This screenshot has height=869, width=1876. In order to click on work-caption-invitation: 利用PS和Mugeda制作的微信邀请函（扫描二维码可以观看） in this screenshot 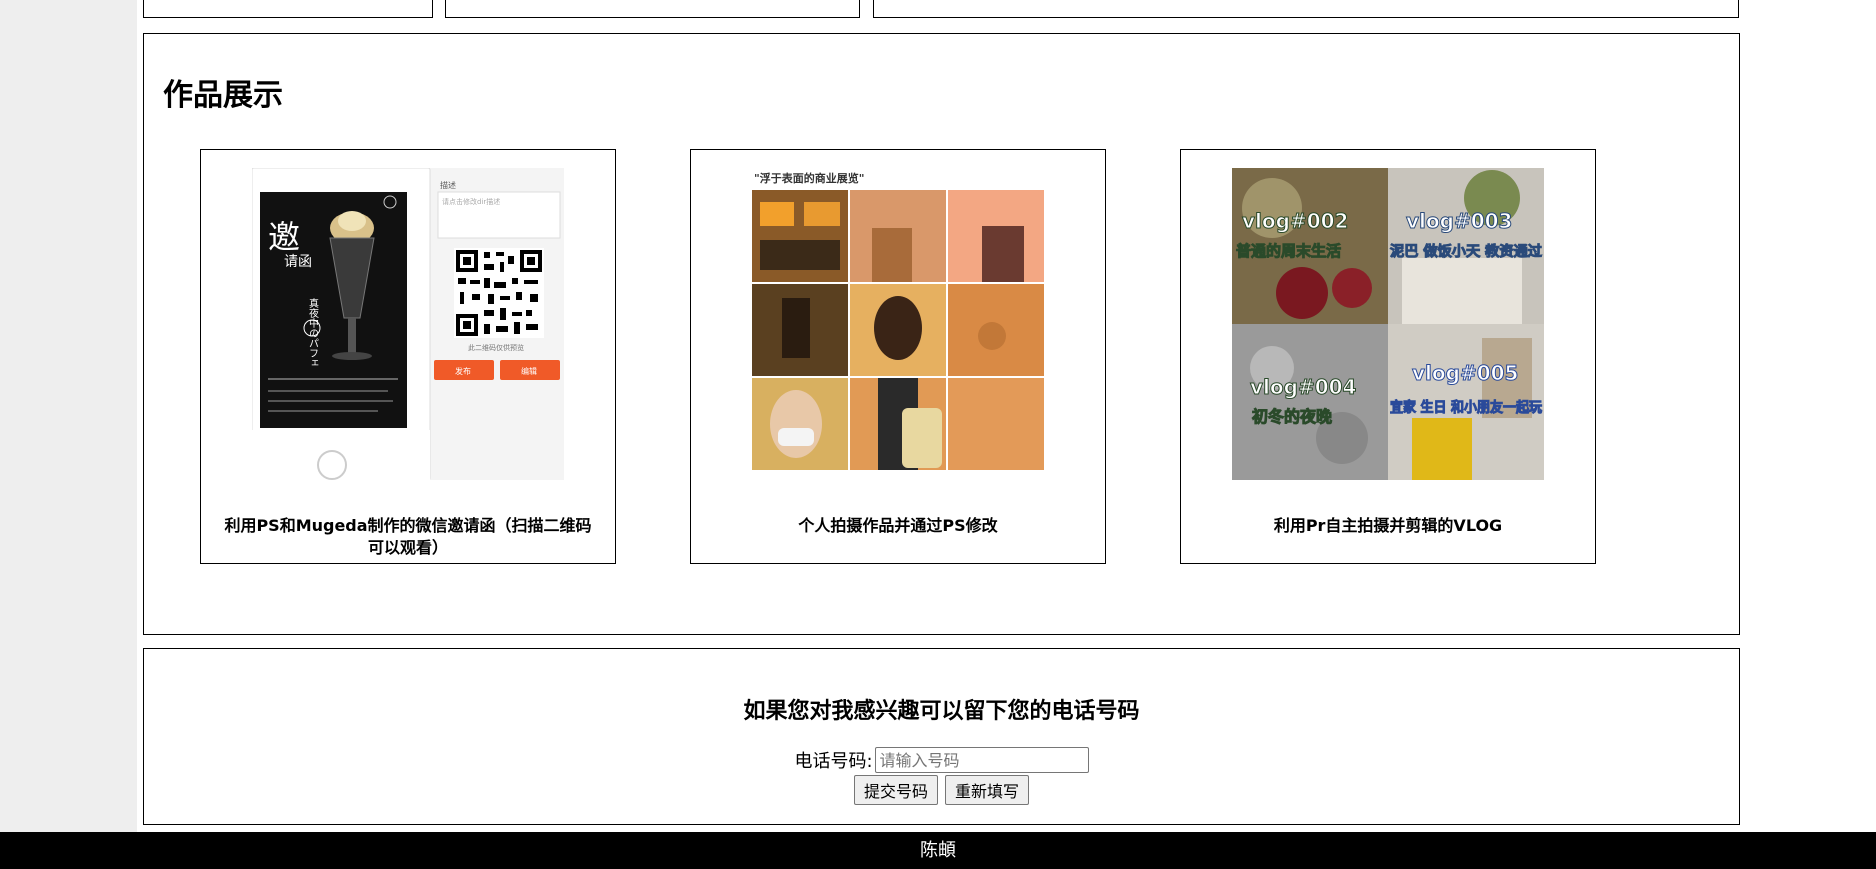, I will do `click(408, 536)`.